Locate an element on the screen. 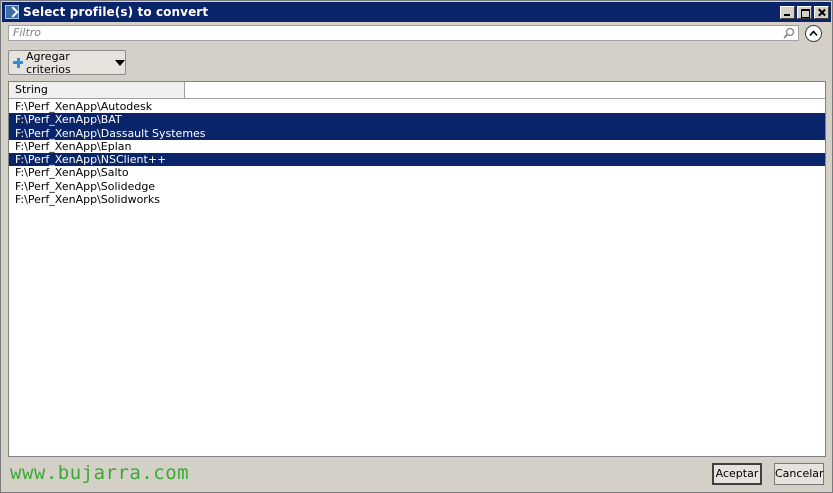 The width and height of the screenshot is (833, 493). search-icon is located at coordinates (789, 33).